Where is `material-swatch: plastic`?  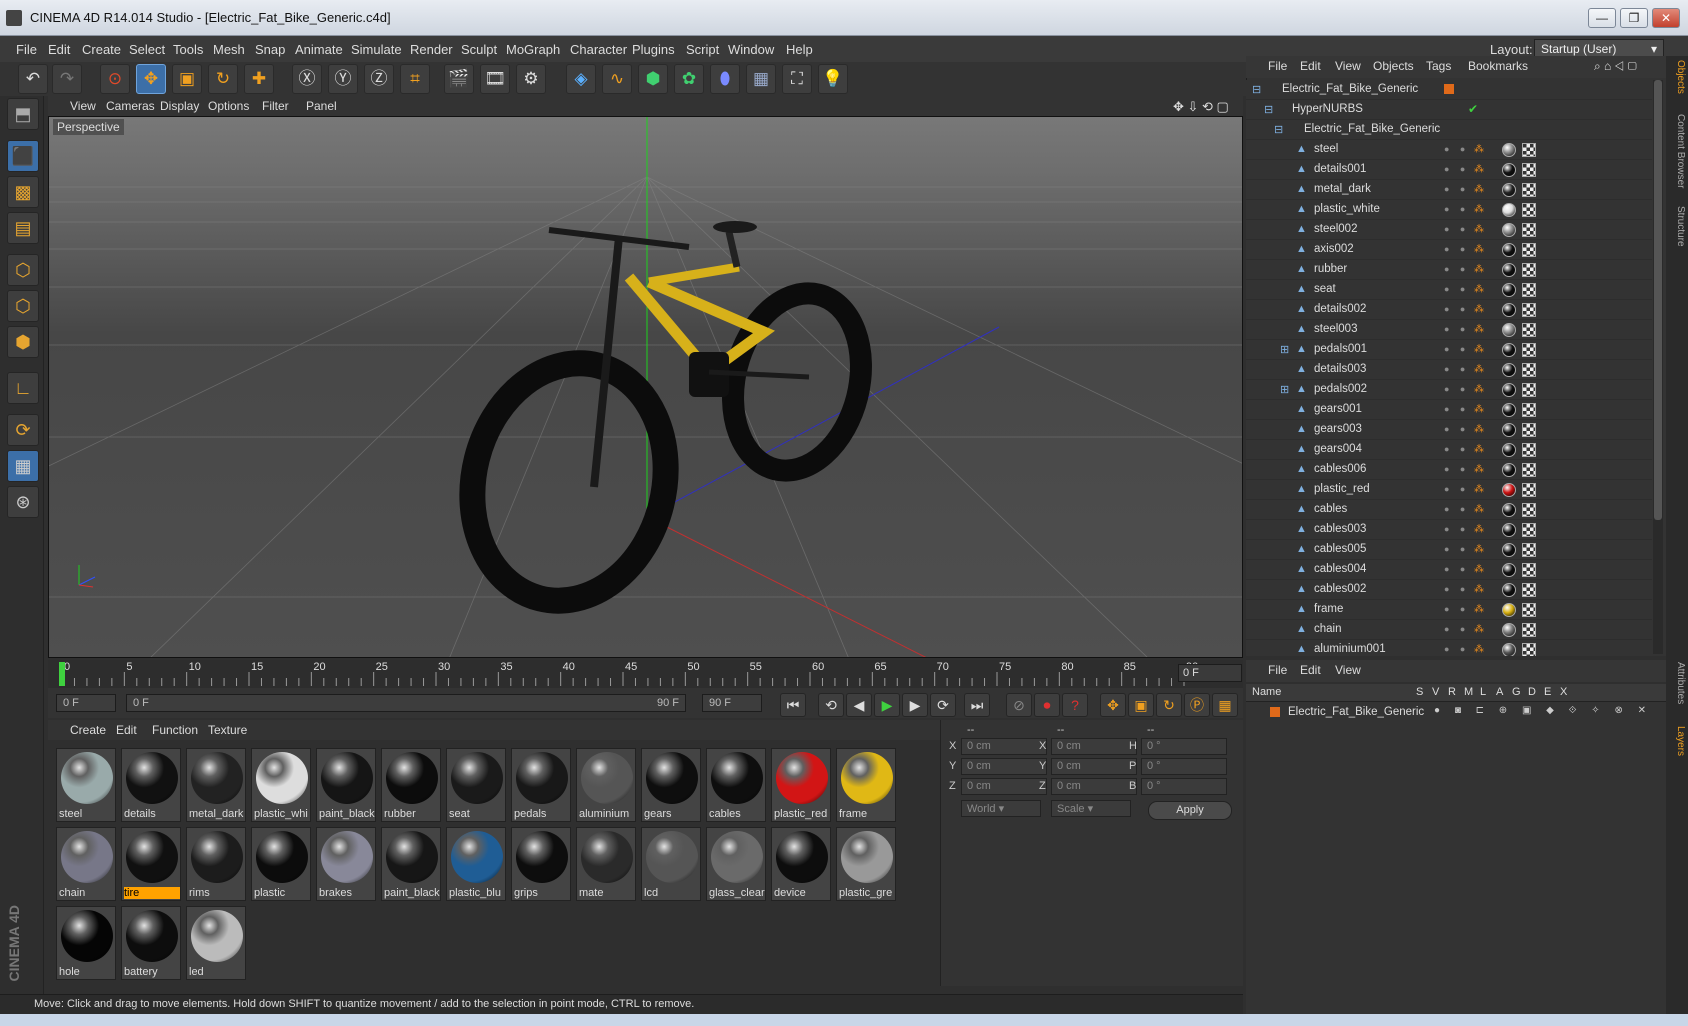 material-swatch: plastic is located at coordinates (281, 864).